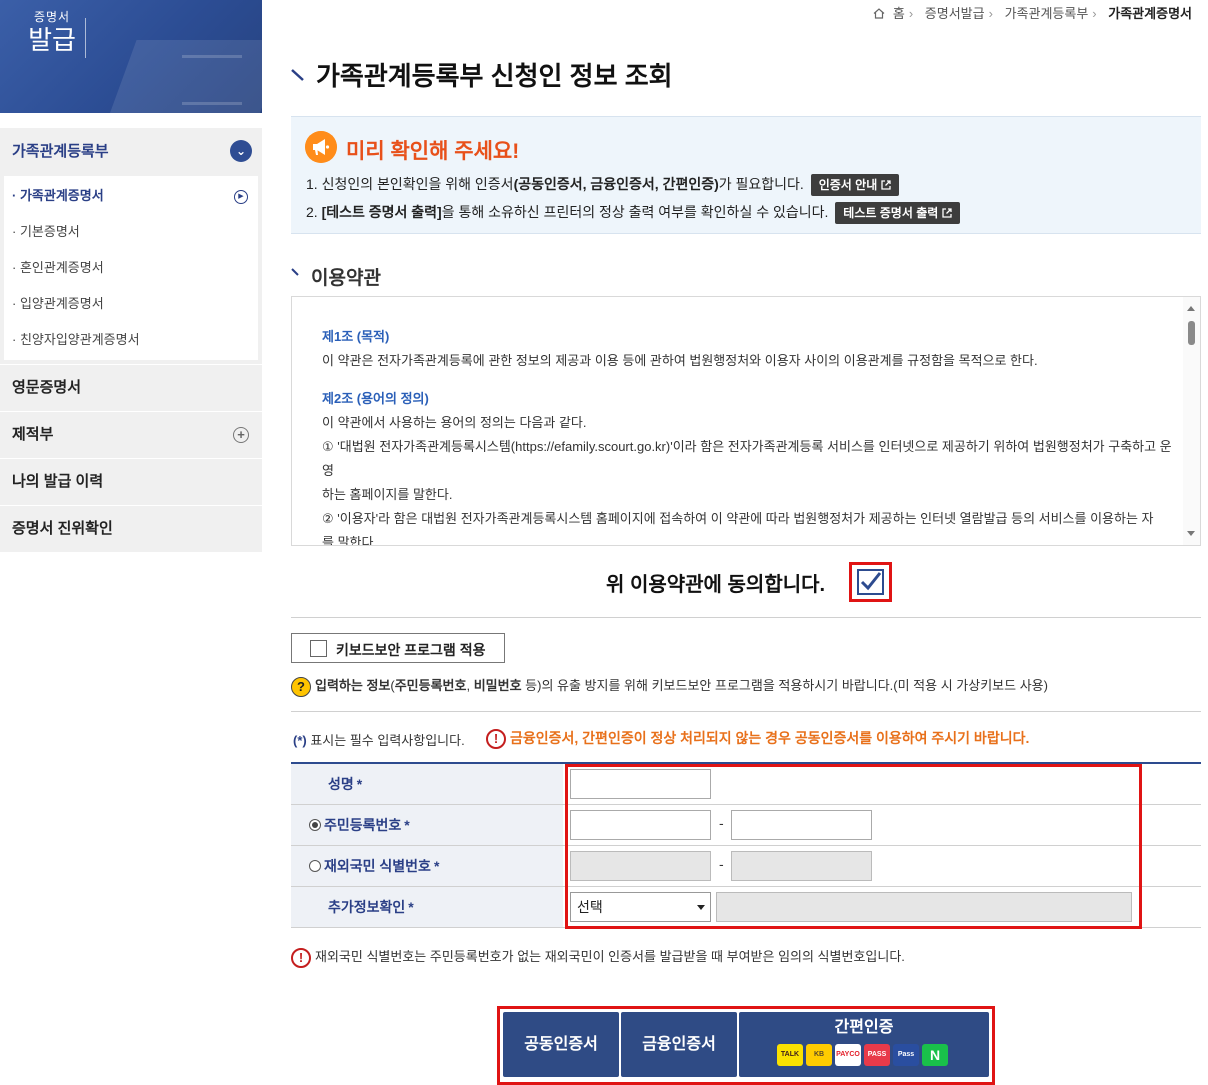  Describe the element at coordinates (131, 388) in the screenshot. I see `sidebar-group-english-cert: 영문증명서` at that location.